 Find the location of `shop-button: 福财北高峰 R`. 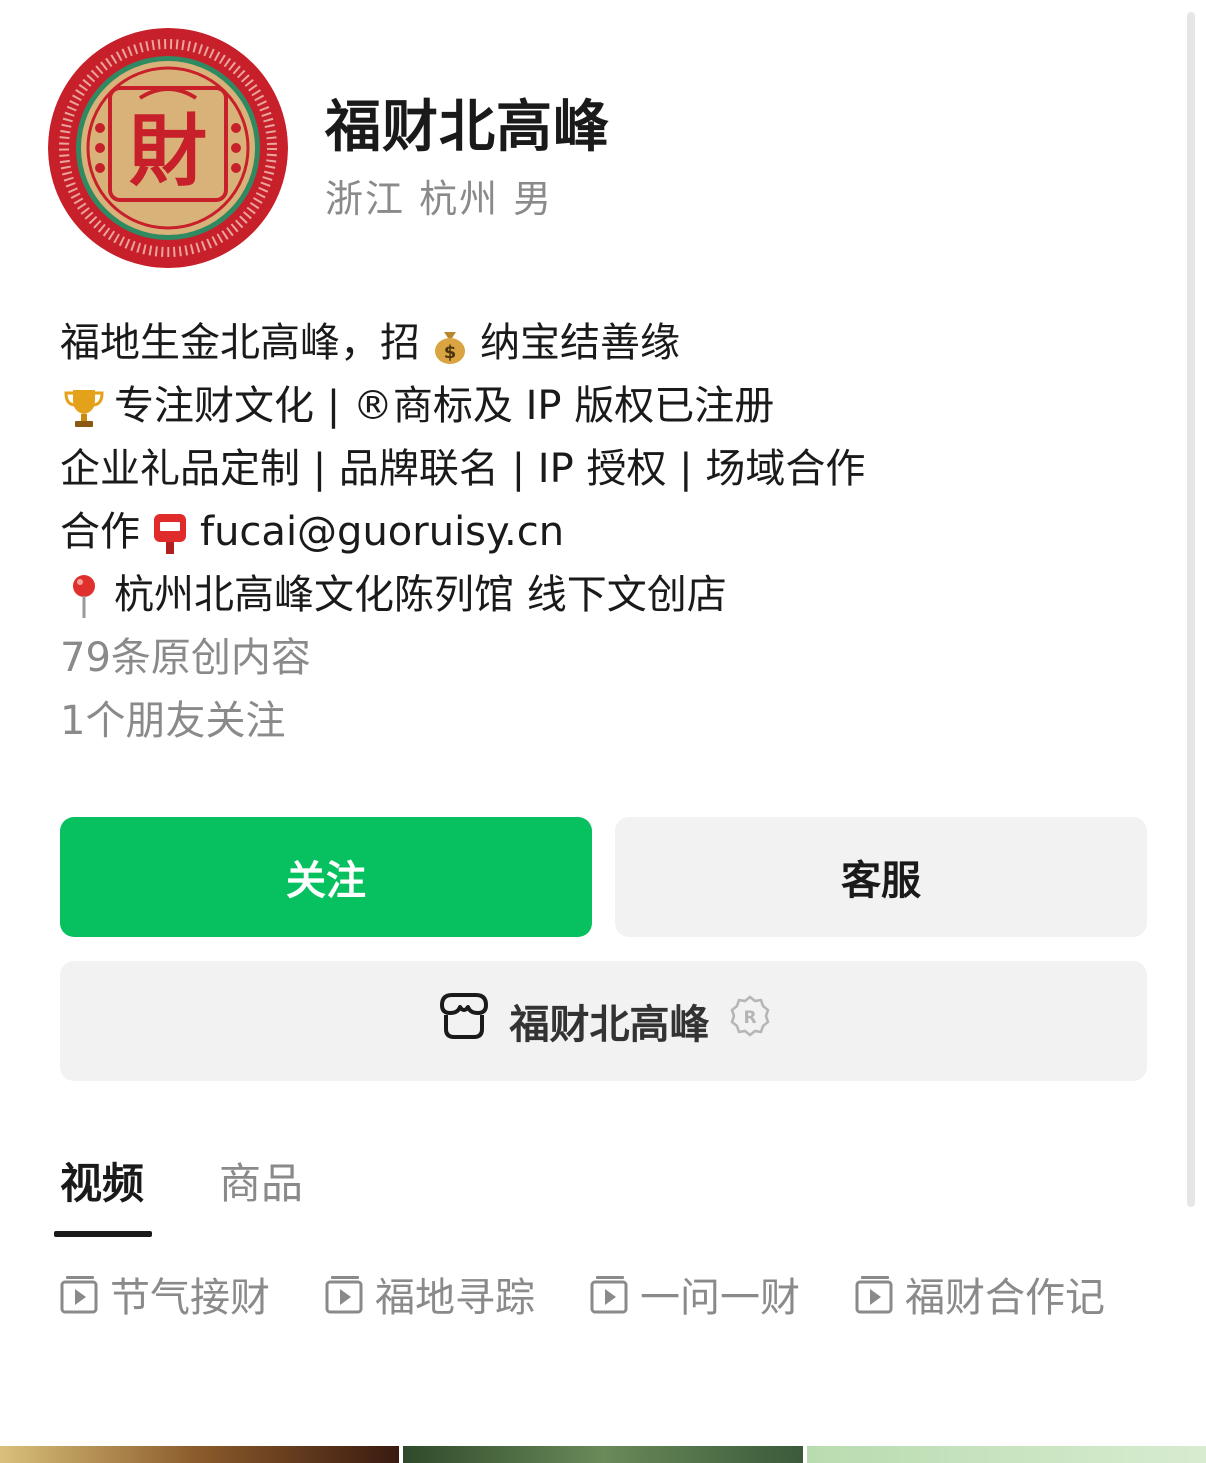

shop-button: 福财北高峰 R is located at coordinates (603, 1021).